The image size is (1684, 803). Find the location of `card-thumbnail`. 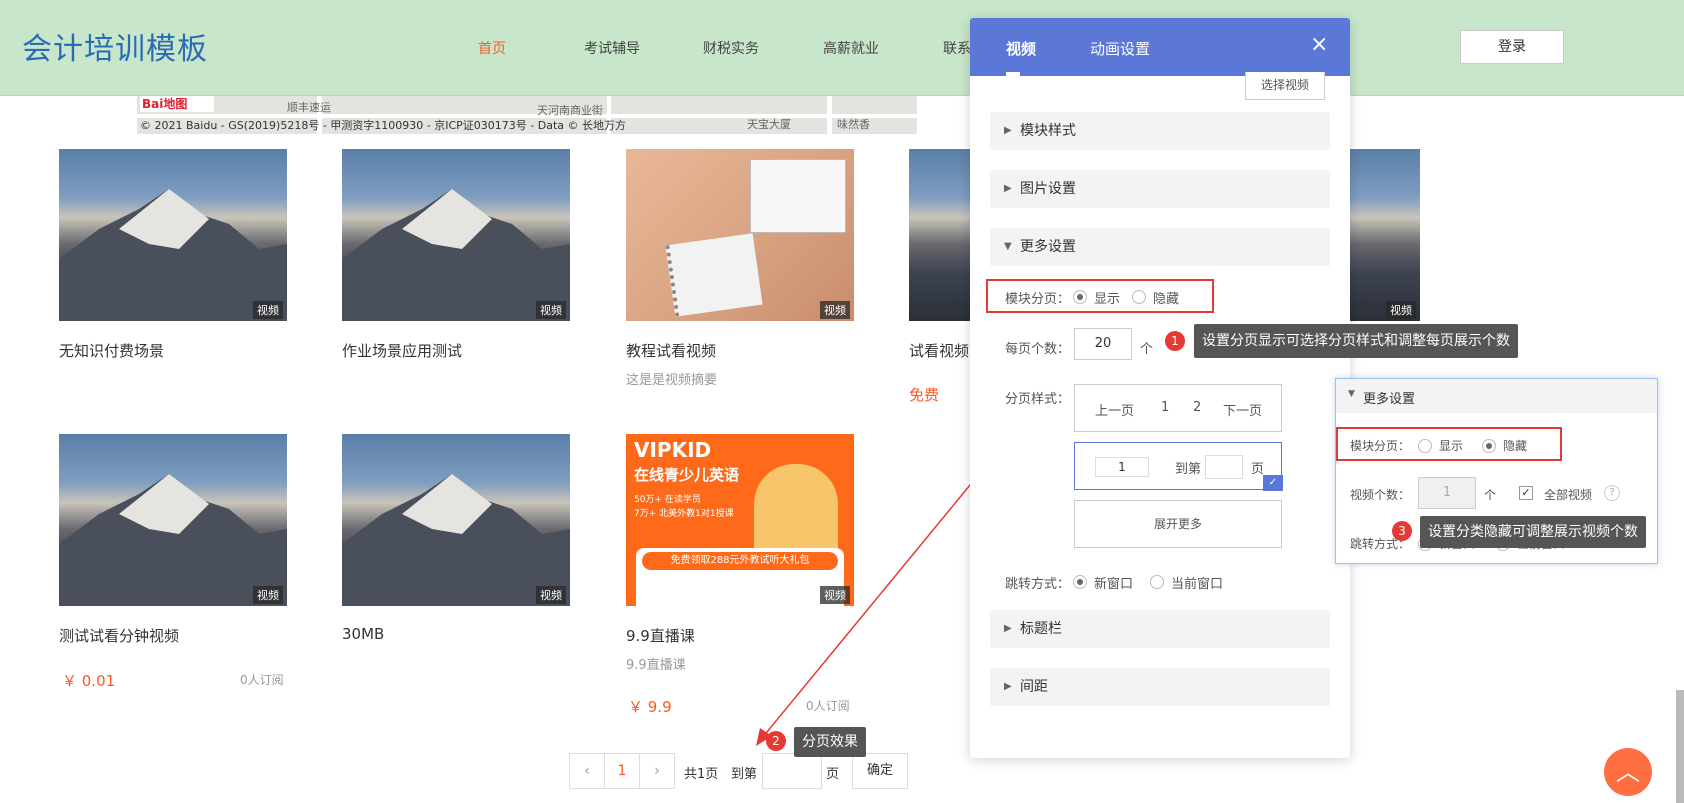

card-thumbnail is located at coordinates (940, 235).